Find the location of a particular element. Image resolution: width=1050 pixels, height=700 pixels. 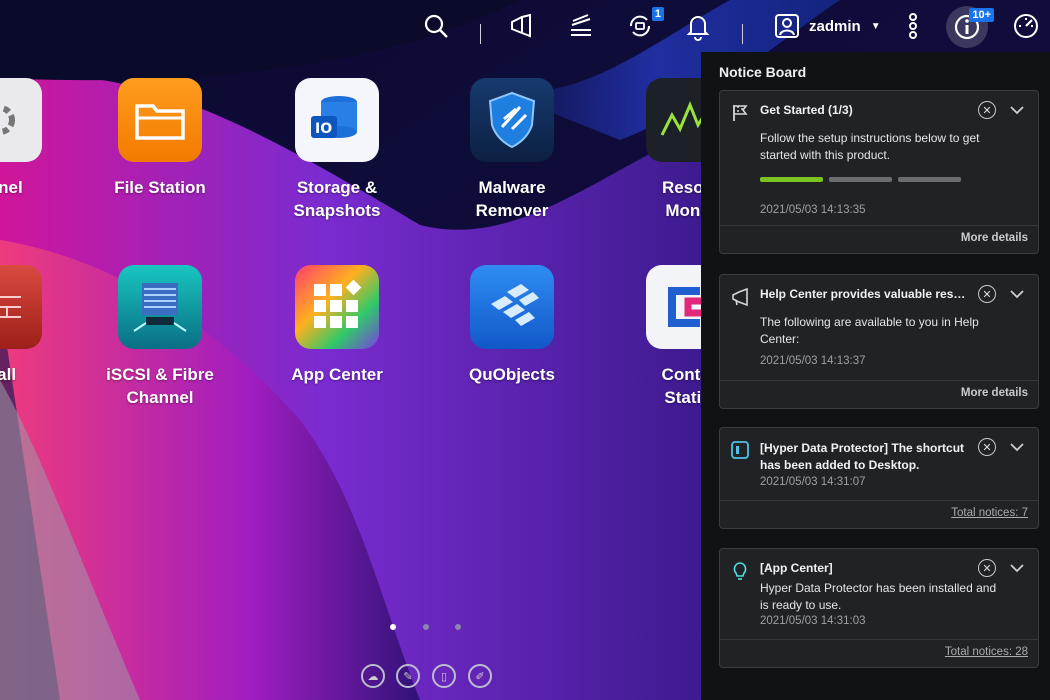

total-notices-link: Total notices: 7 is located at coordinates (989, 513).